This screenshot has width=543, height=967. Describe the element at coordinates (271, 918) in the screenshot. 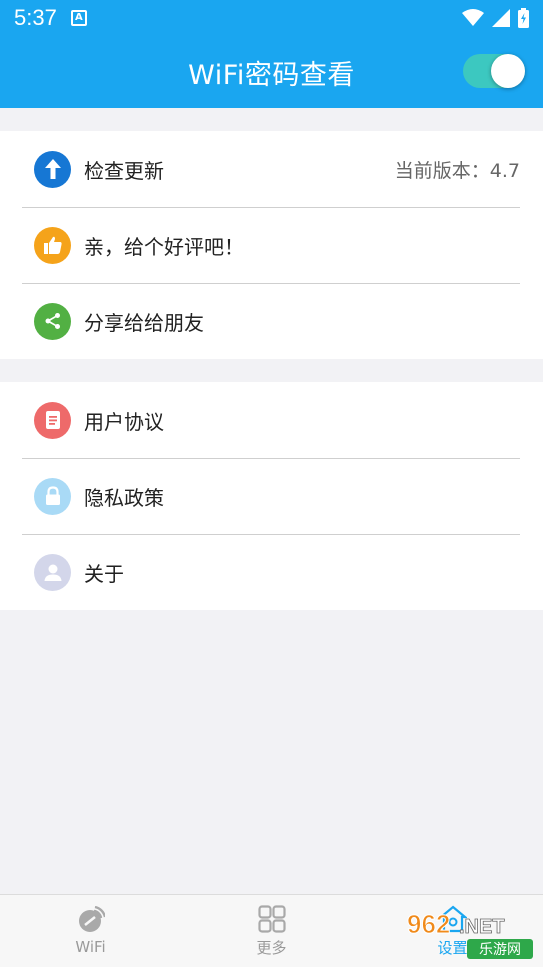

I see `grid-icon` at that location.